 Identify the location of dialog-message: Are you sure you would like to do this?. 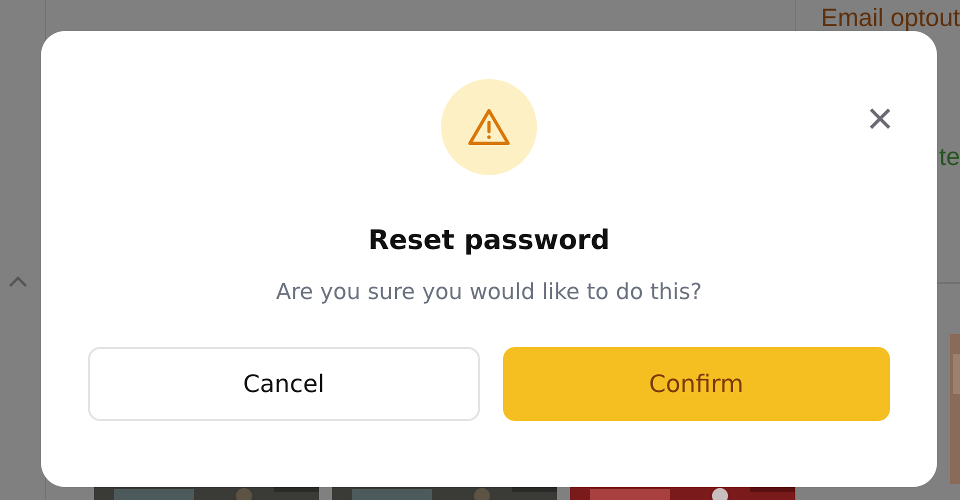
(489, 292).